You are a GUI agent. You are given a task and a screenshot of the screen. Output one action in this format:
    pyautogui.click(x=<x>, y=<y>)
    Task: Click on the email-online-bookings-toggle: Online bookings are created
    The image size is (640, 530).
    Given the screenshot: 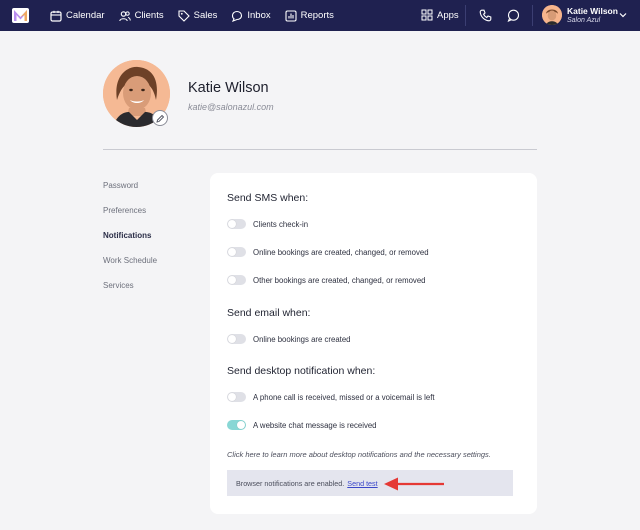 What is the action you would take?
    pyautogui.click(x=289, y=339)
    